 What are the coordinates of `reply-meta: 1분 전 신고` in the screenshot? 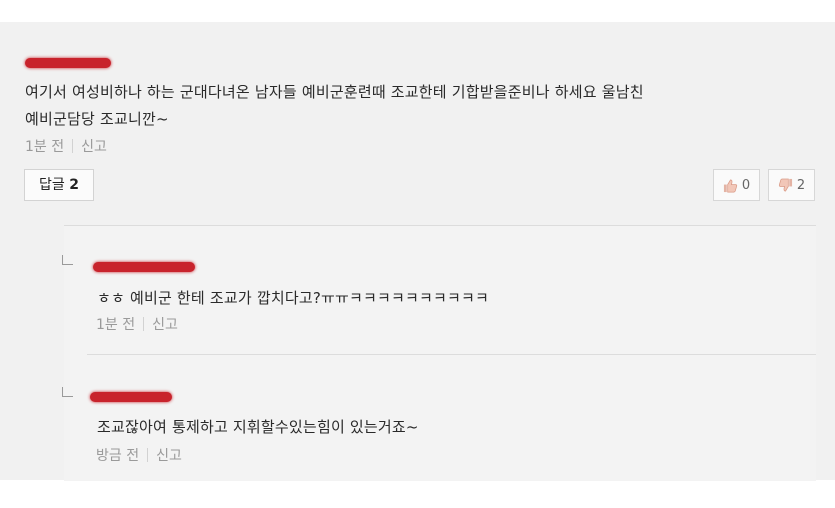 It's located at (137, 324).